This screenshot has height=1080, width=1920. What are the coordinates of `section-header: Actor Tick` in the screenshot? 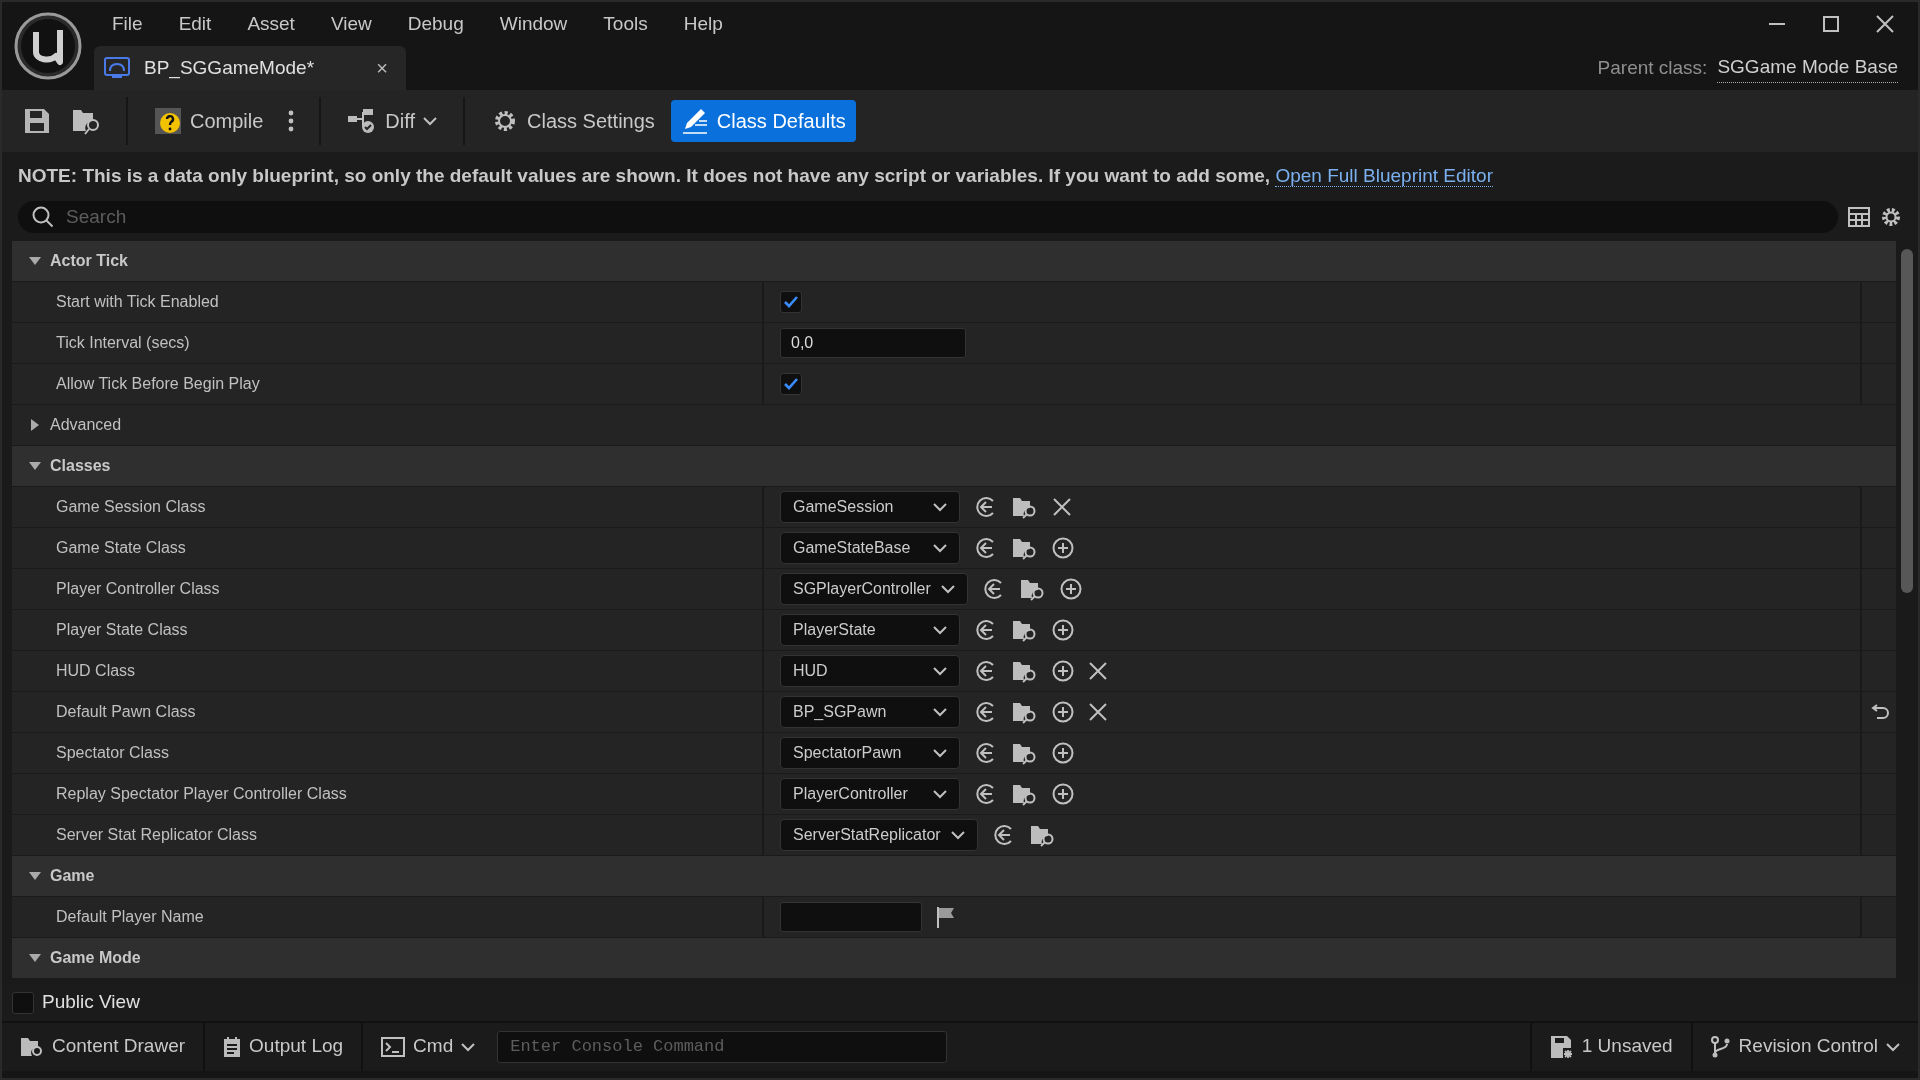 It's located at (954, 260).